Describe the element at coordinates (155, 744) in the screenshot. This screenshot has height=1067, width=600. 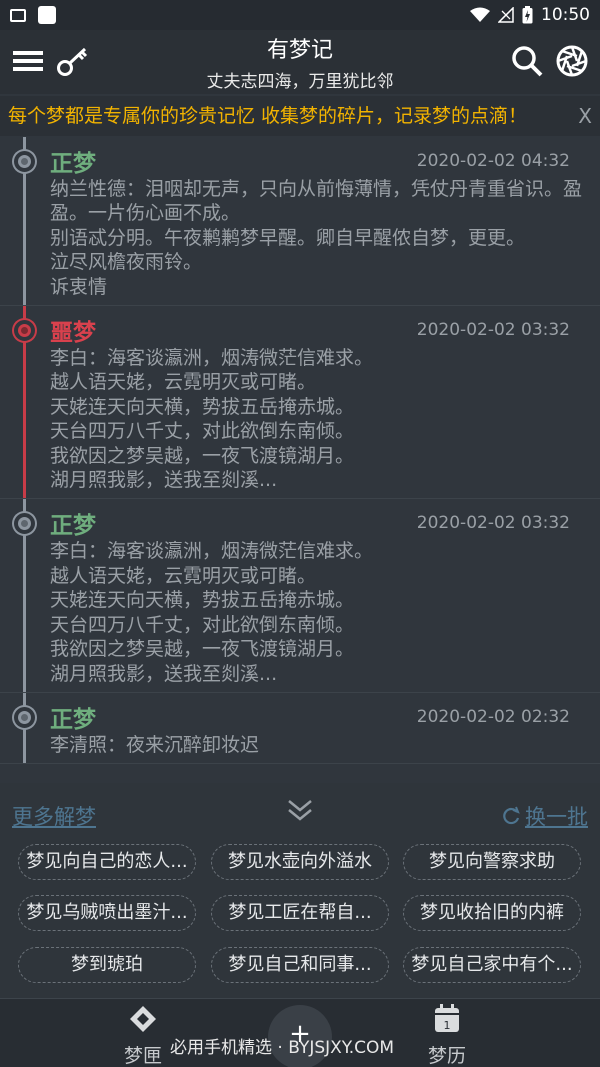
I see `dream-content: 李清照：夜来沉醉卸妆迟` at that location.